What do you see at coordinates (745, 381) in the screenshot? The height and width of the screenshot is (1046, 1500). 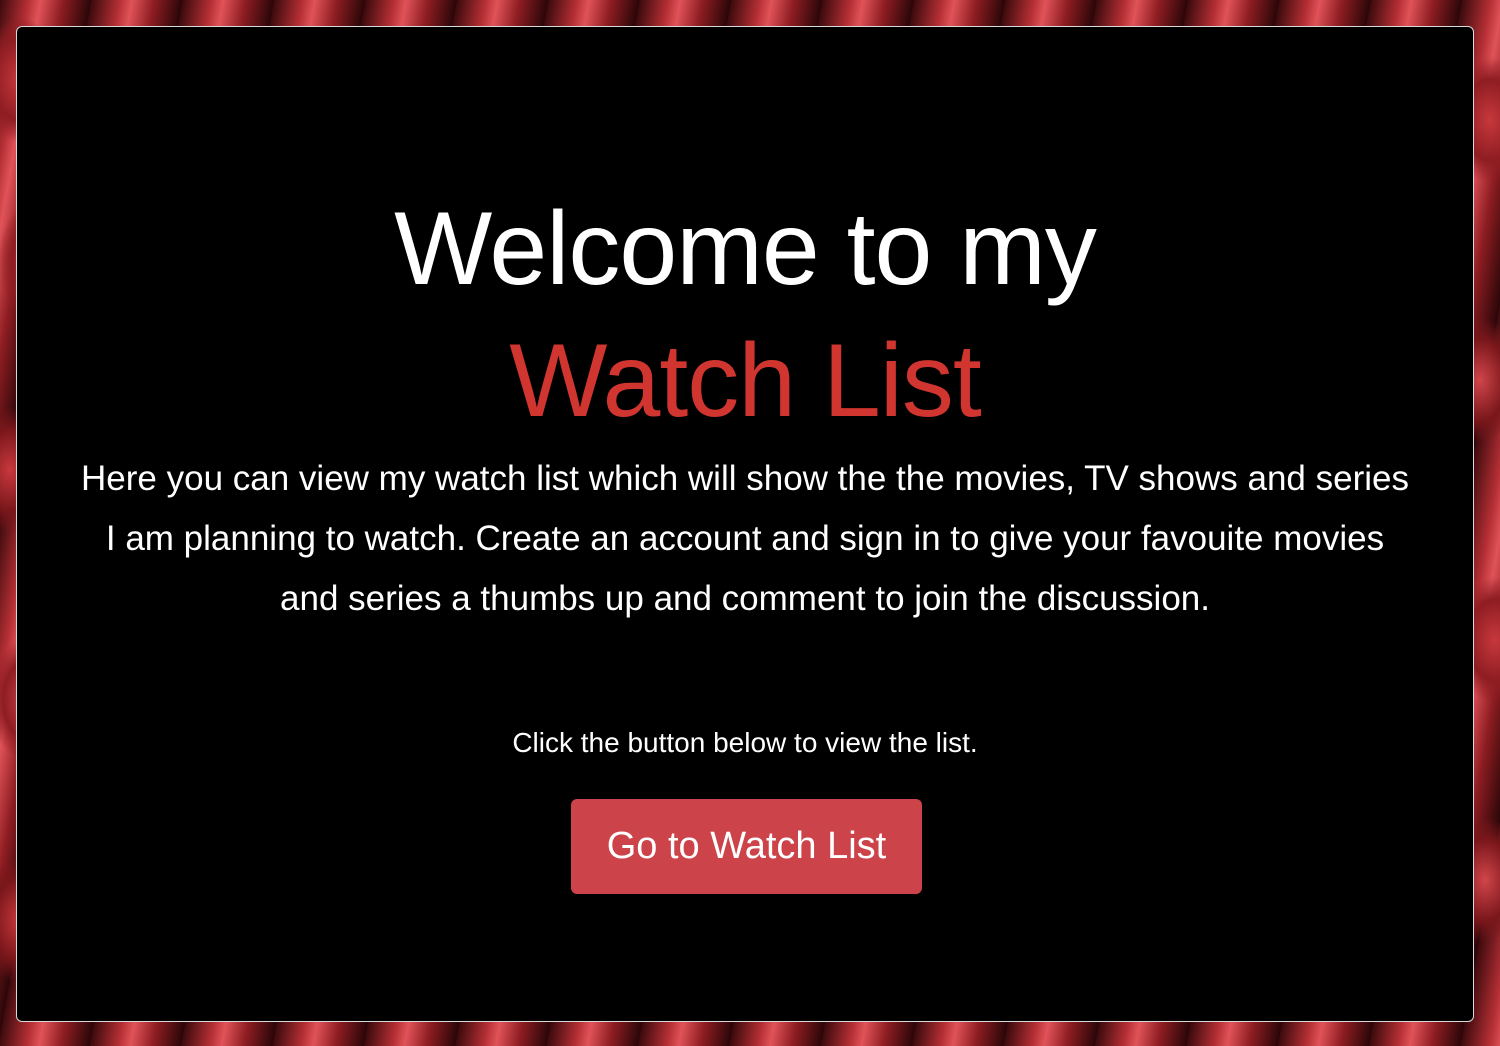 I see `page-title-watch-list: Watch List` at bounding box center [745, 381].